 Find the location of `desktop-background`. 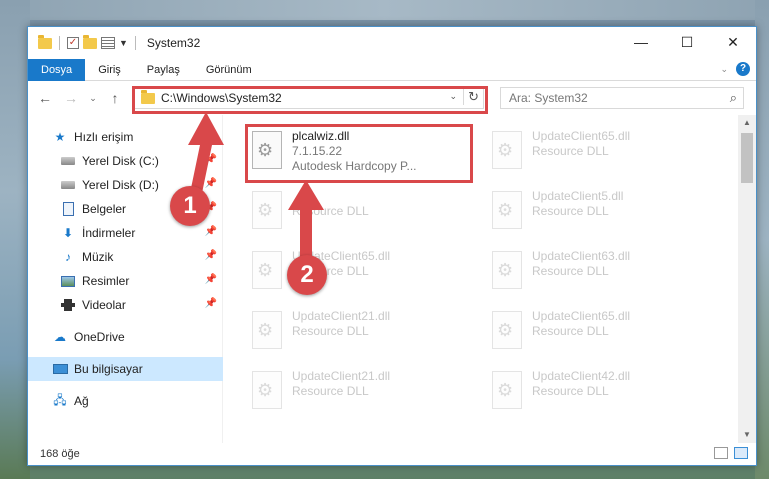

desktop-background is located at coordinates (384, 10).